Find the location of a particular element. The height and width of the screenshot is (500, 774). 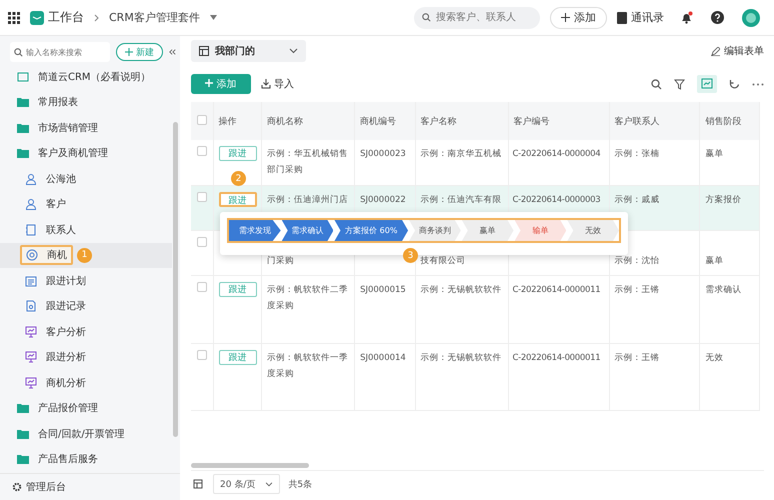

column-header: 操作 is located at coordinates (227, 121).